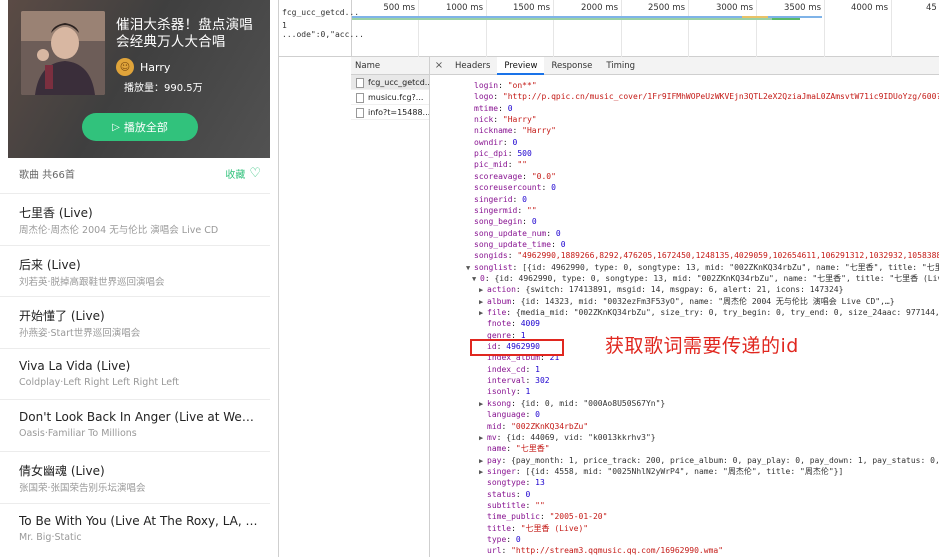  What do you see at coordinates (399, 8) in the screenshot?
I see `timeline-tick-label: 500 ms` at bounding box center [399, 8].